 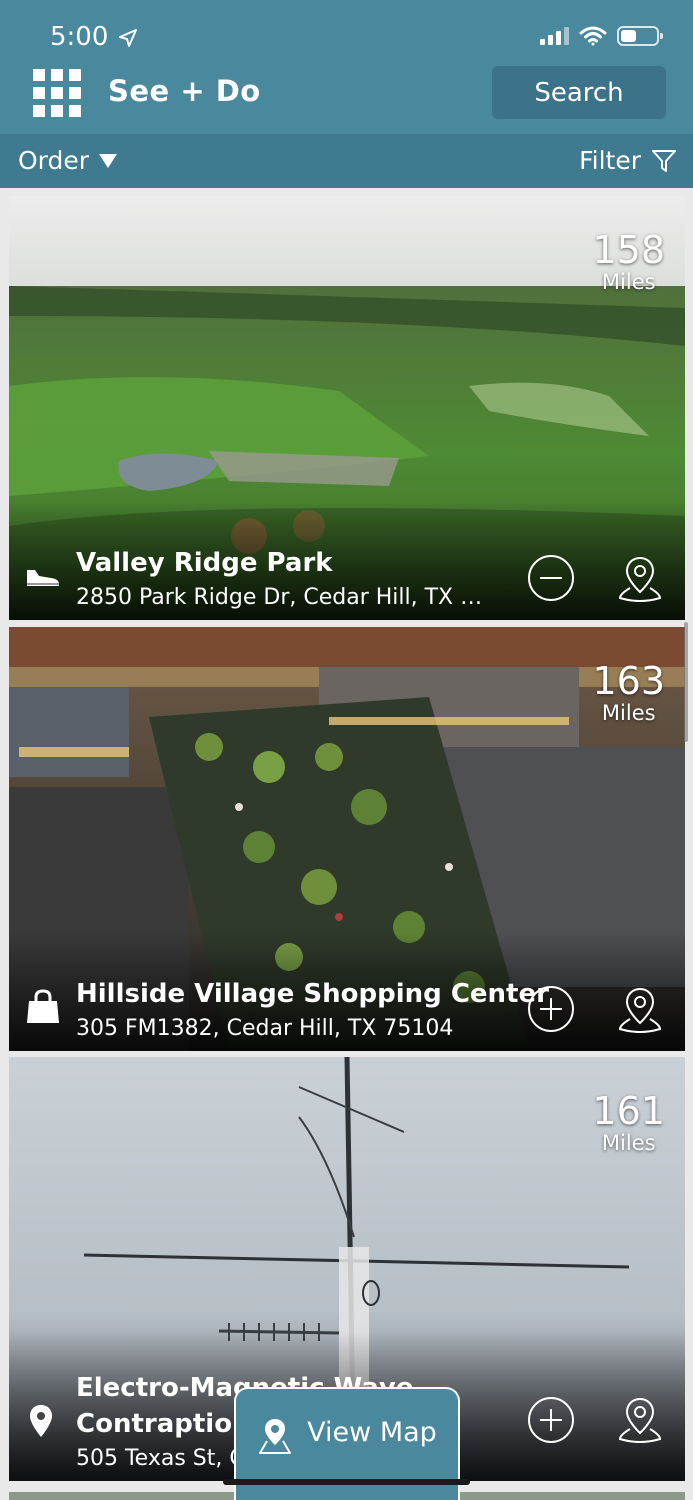 What do you see at coordinates (57, 93) in the screenshot?
I see `grid-menu-icon` at bounding box center [57, 93].